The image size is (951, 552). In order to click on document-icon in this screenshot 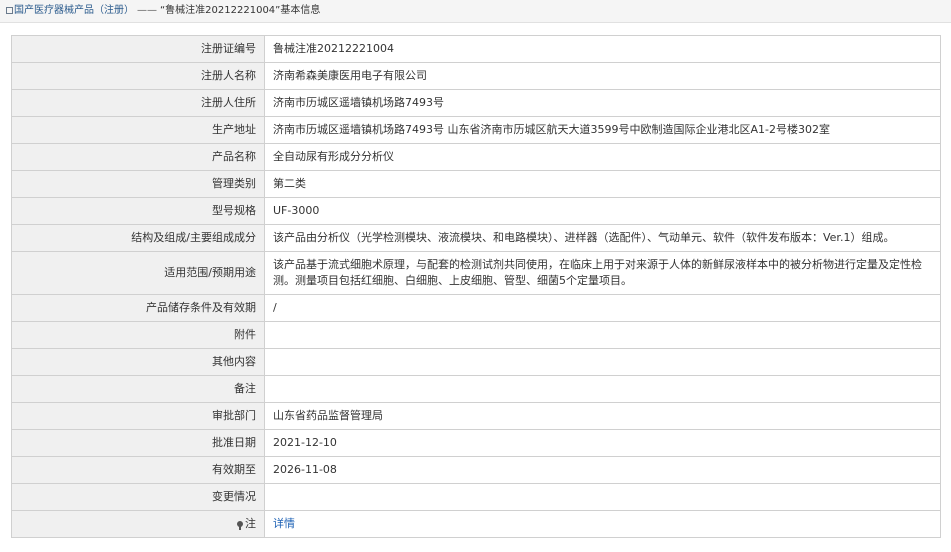, I will do `click(9, 10)`.